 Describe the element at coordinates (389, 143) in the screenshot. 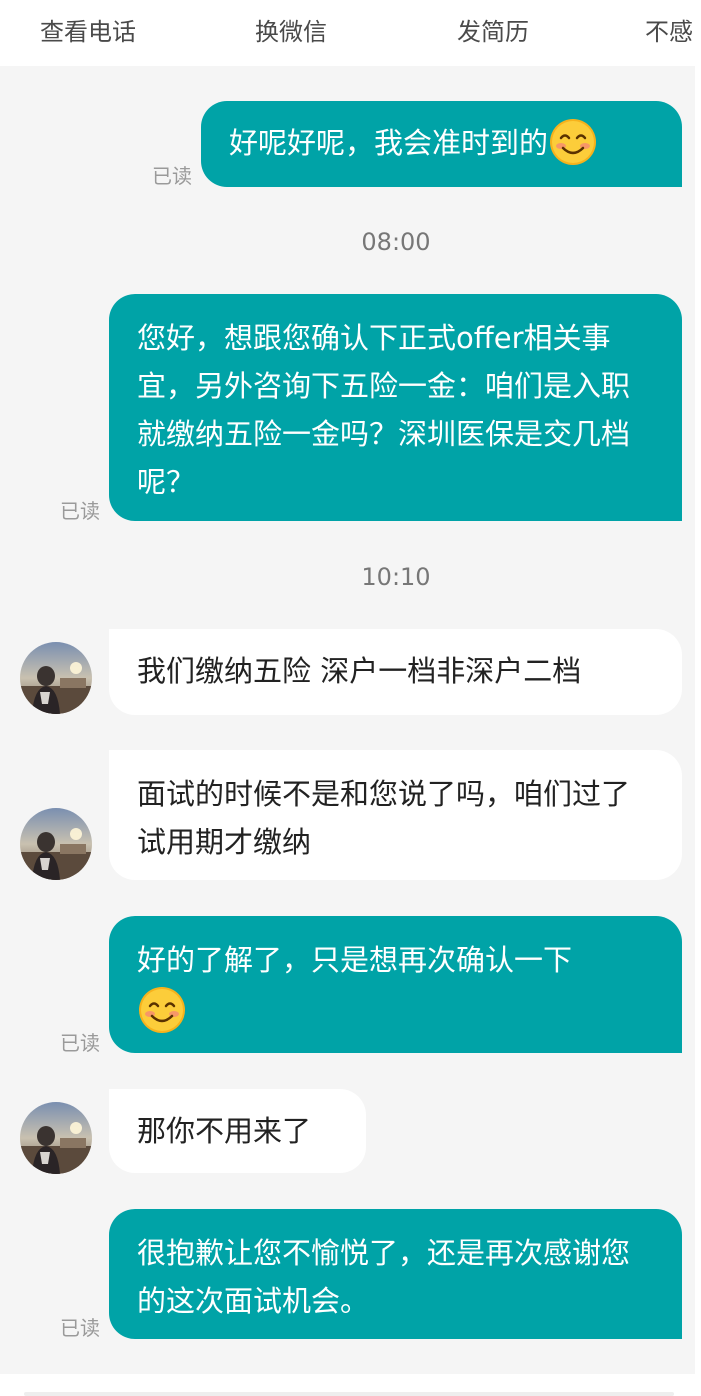

I see `message-text: 好呢好呢，我会准时到的` at that location.